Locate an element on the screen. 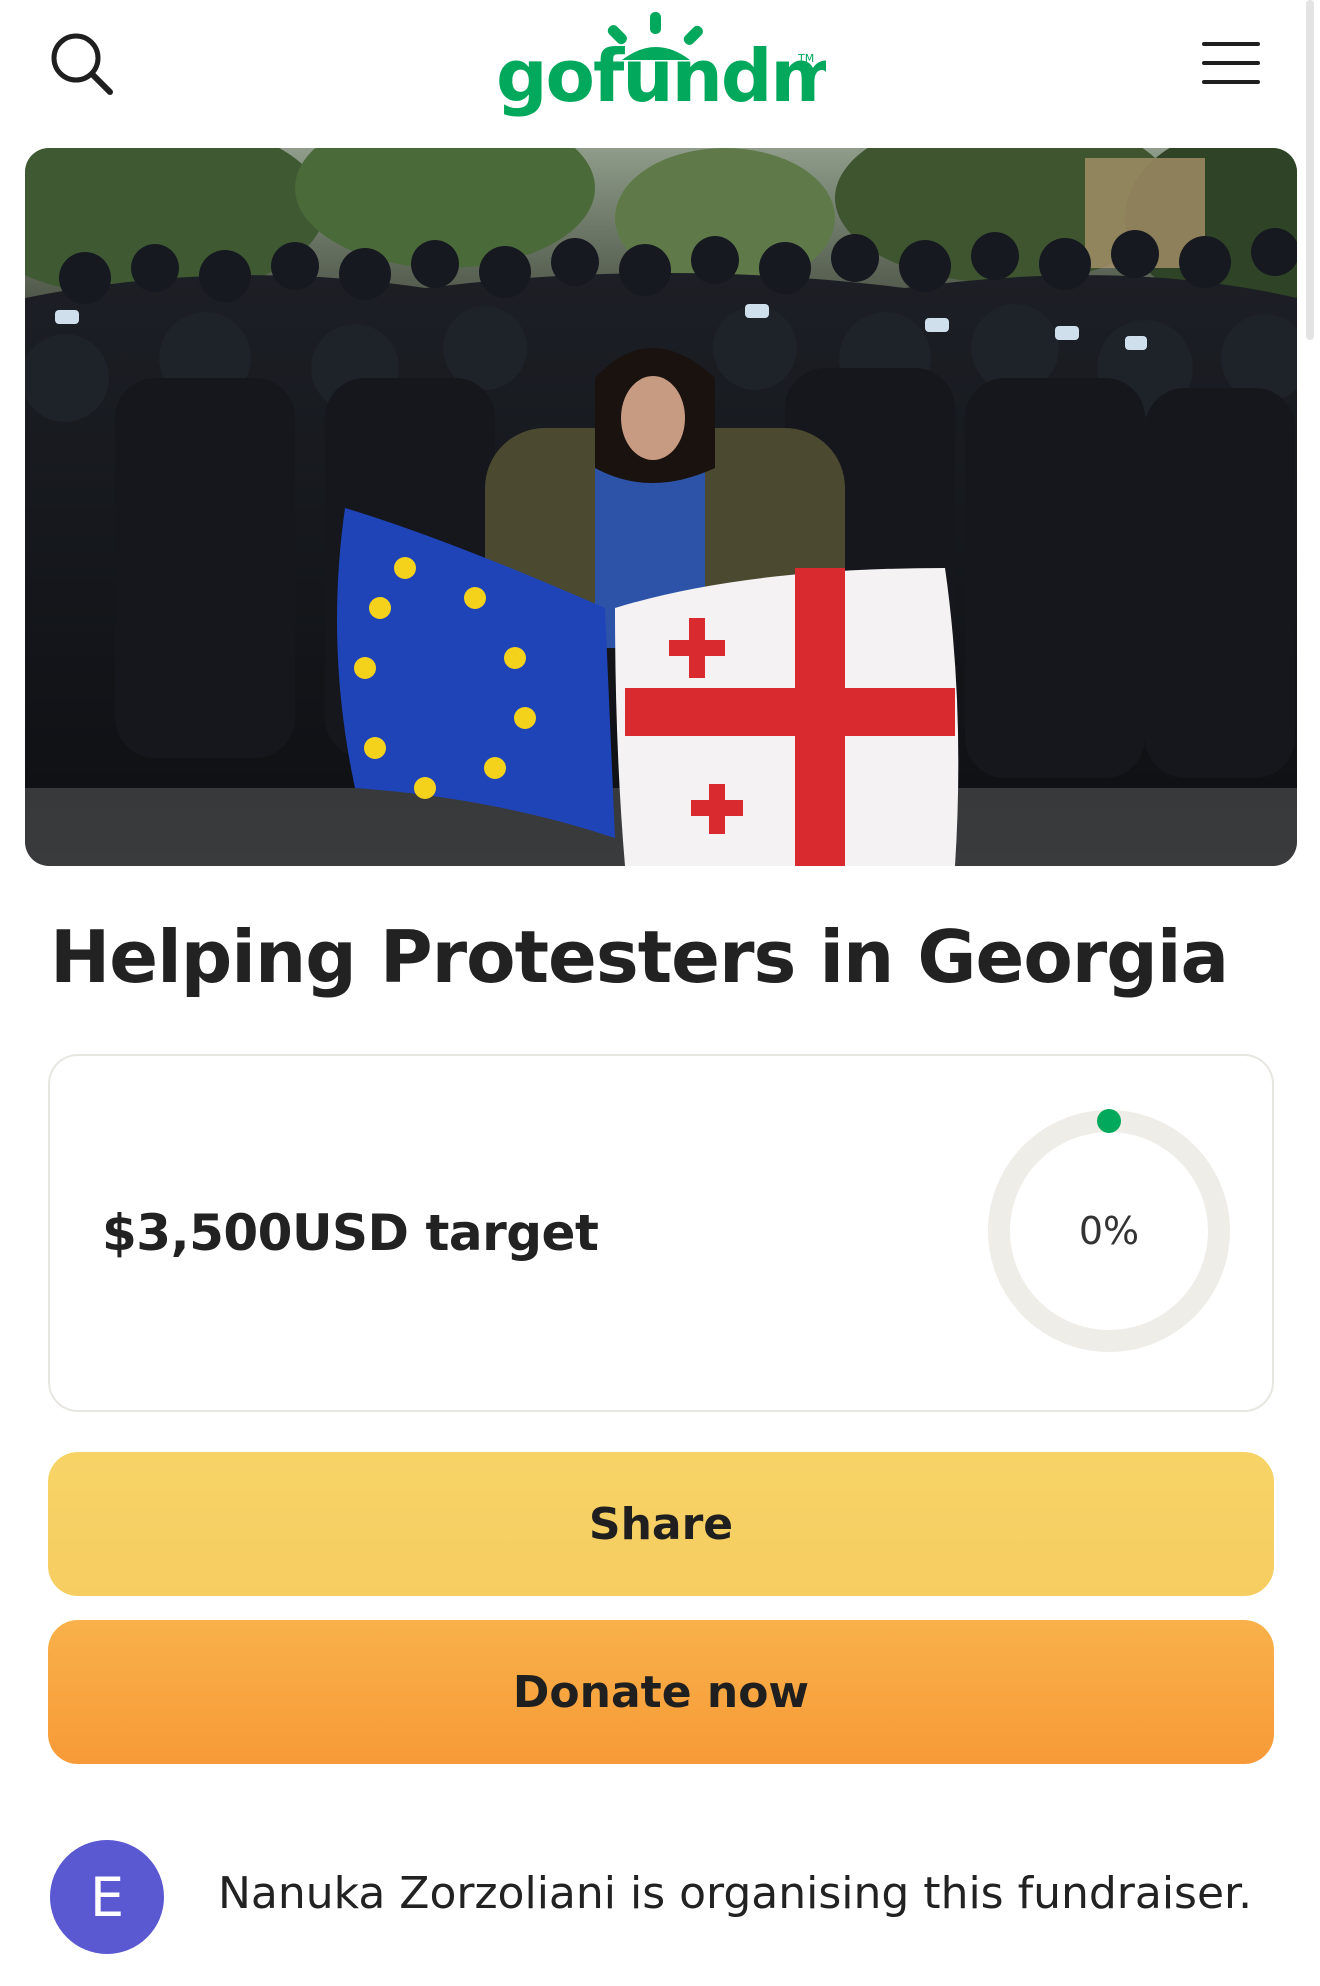  goal-amount-text: $3,500USD target is located at coordinates (350, 1233).